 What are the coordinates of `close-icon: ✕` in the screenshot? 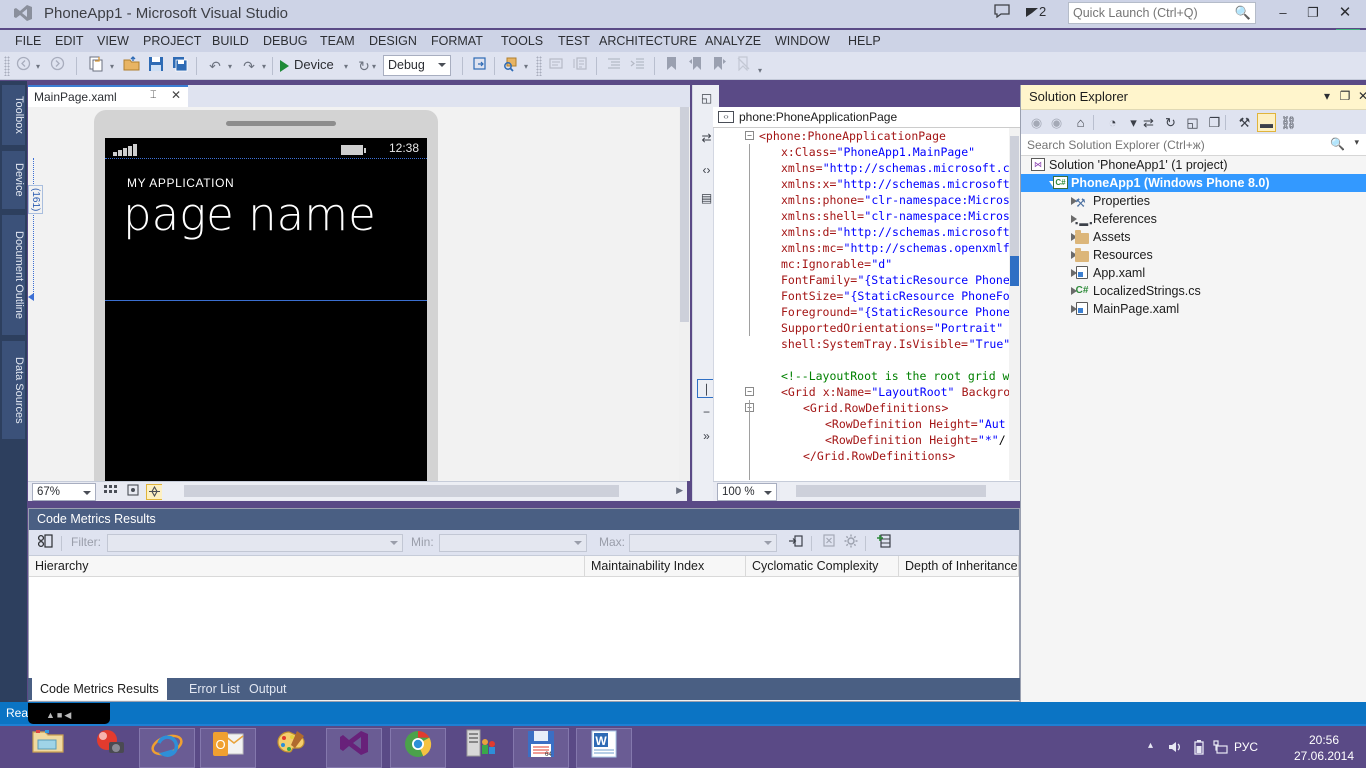 It's located at (176, 95).